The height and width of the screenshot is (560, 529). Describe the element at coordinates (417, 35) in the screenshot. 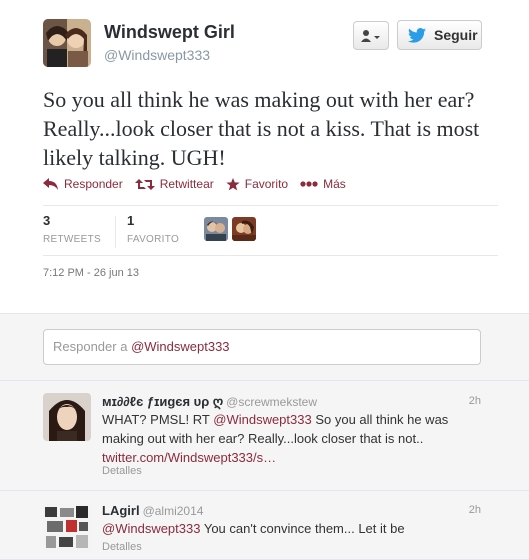

I see `twitter-bird-icon` at that location.